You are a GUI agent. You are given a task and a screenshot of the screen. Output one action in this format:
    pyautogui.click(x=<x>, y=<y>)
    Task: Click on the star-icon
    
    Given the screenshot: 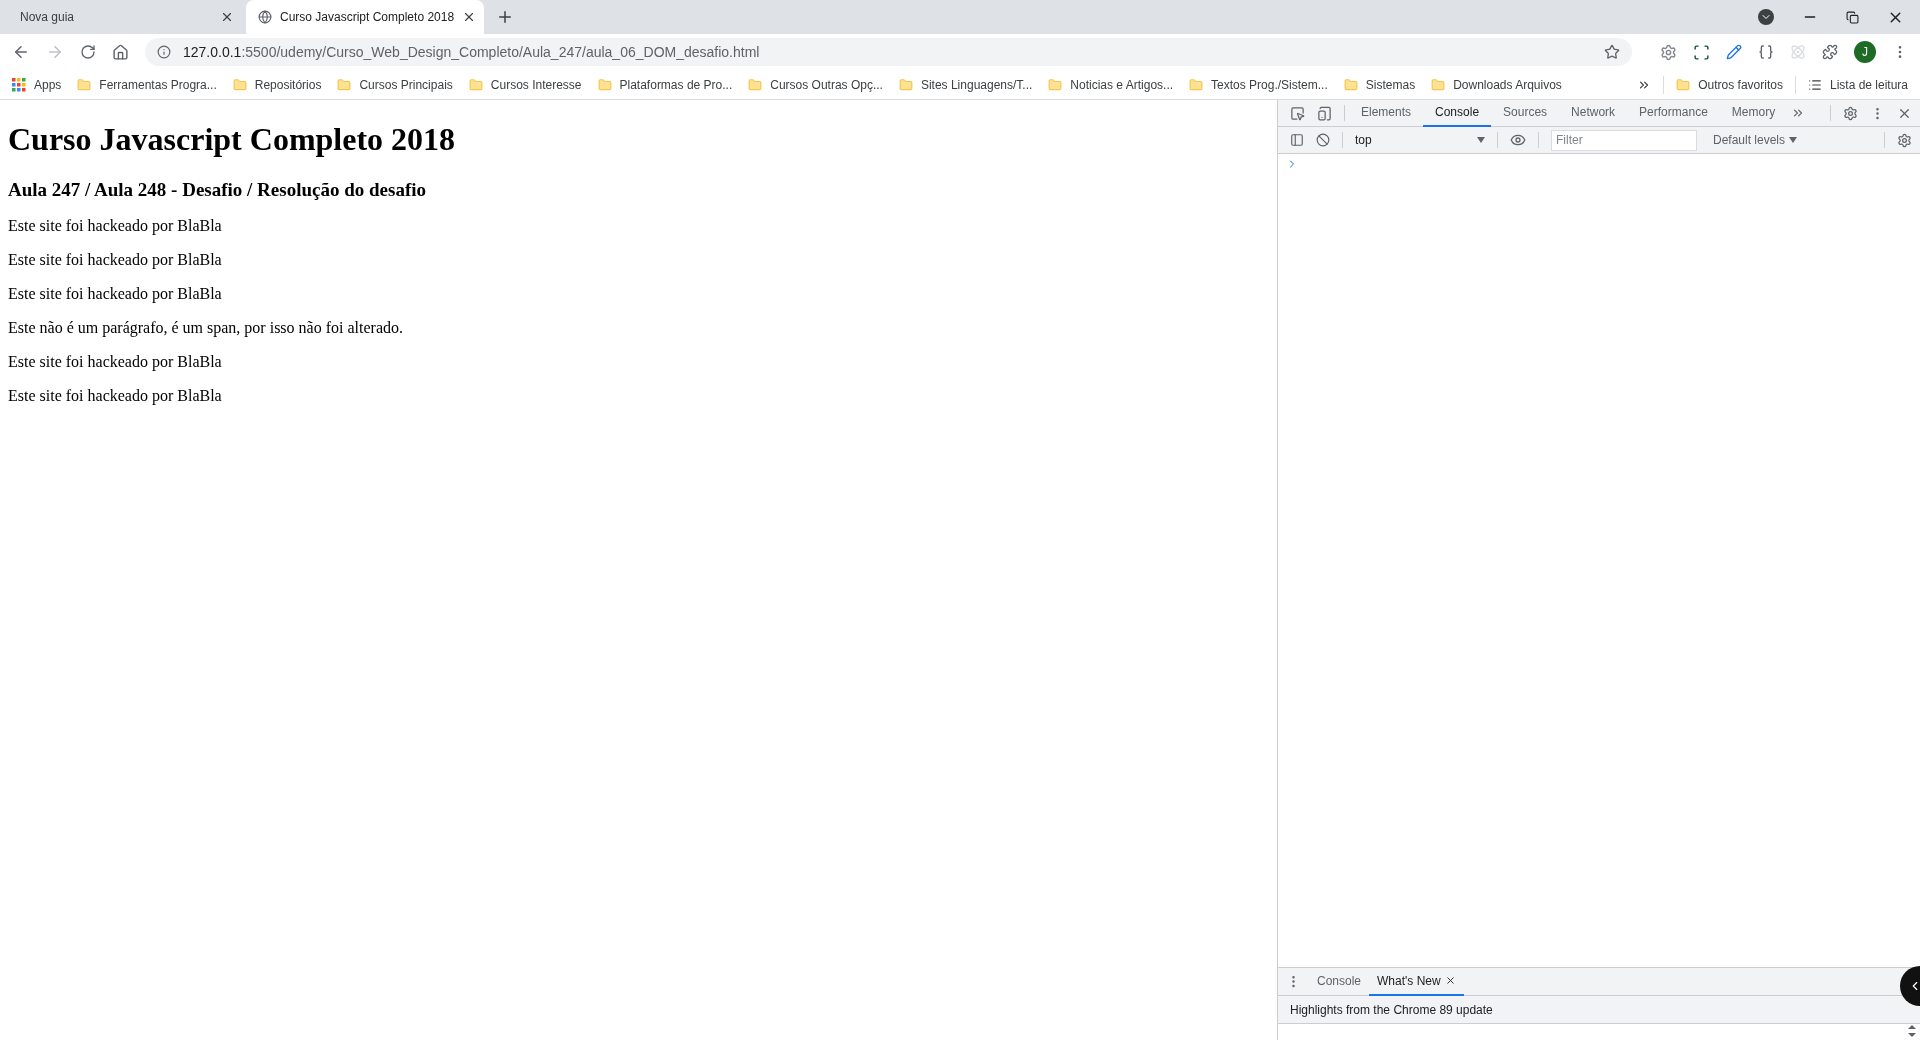 What is the action you would take?
    pyautogui.click(x=1612, y=52)
    